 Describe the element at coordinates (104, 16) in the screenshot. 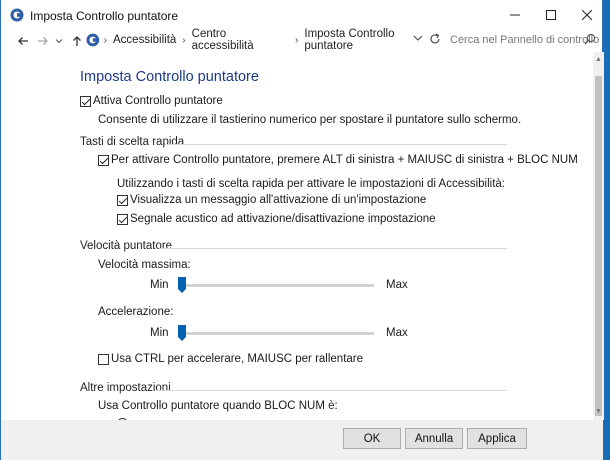

I see `window-title: Imposta Controllo puntatore` at that location.